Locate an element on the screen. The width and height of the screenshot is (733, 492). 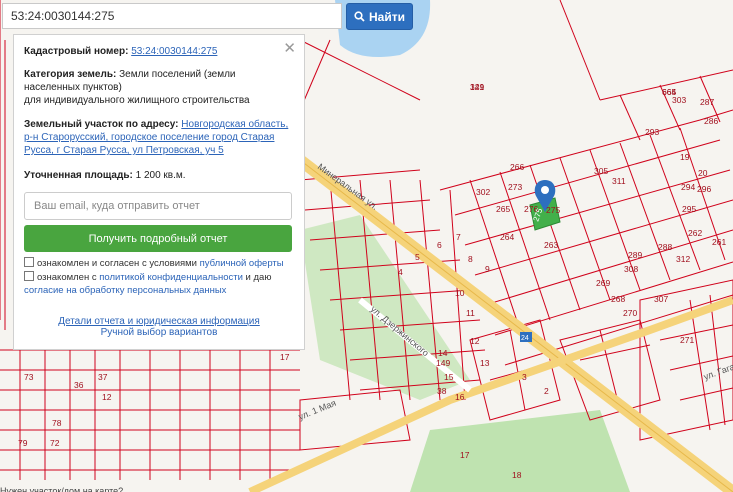
route-badge: 24 is located at coordinates (525, 338).